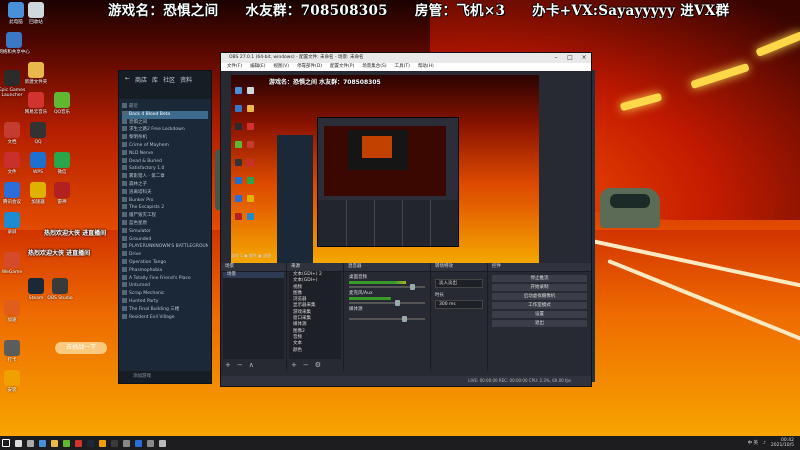 The image size is (800, 450). Describe the element at coordinates (251, 255) in the screenshot. I see `source-toolbar-text: 游戏 1 ● 属性 ● 滤镜` at that location.